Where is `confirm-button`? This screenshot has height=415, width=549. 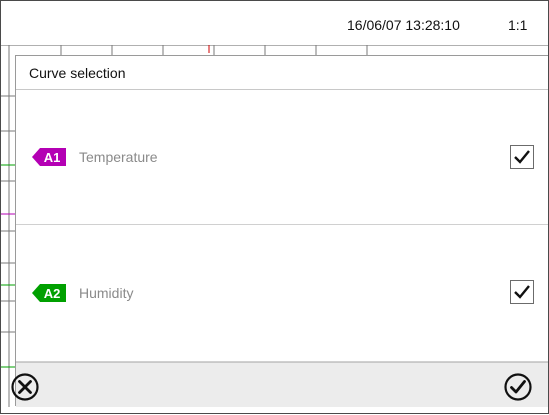
confirm-button is located at coordinates (518, 387).